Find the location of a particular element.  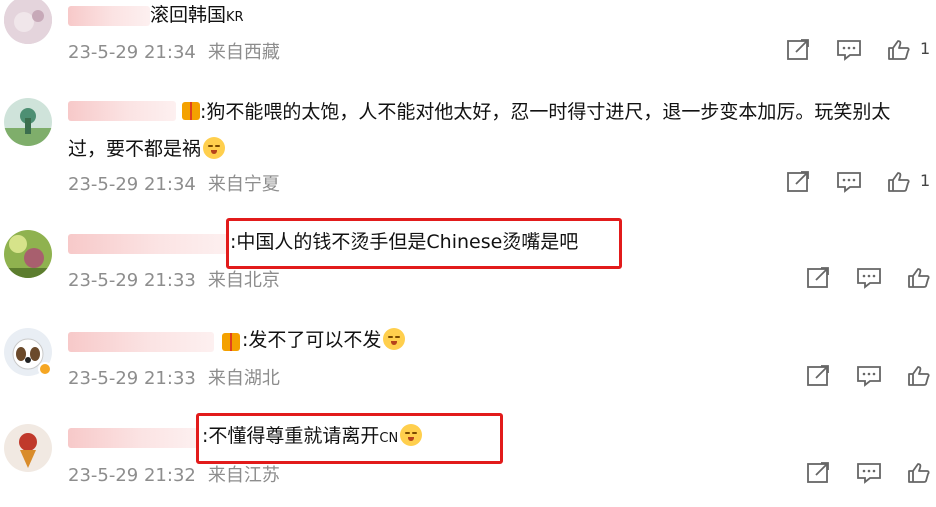

comment-meta: 23-5-29 21:33 来自北京 is located at coordinates (174, 279).